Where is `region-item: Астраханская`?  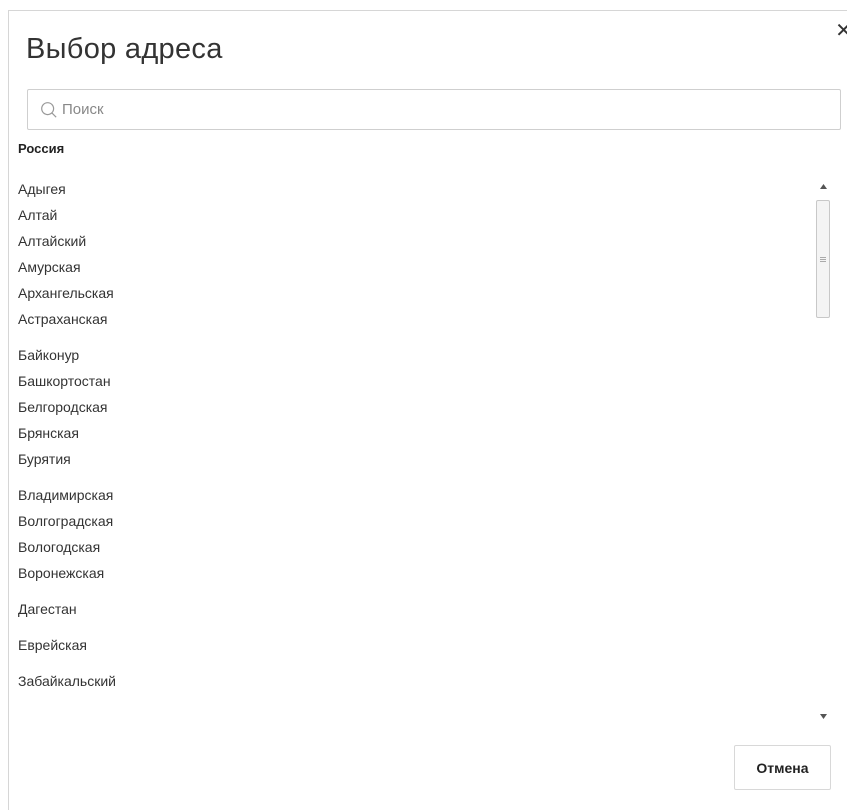
region-item: Астраханская is located at coordinates (413, 319).